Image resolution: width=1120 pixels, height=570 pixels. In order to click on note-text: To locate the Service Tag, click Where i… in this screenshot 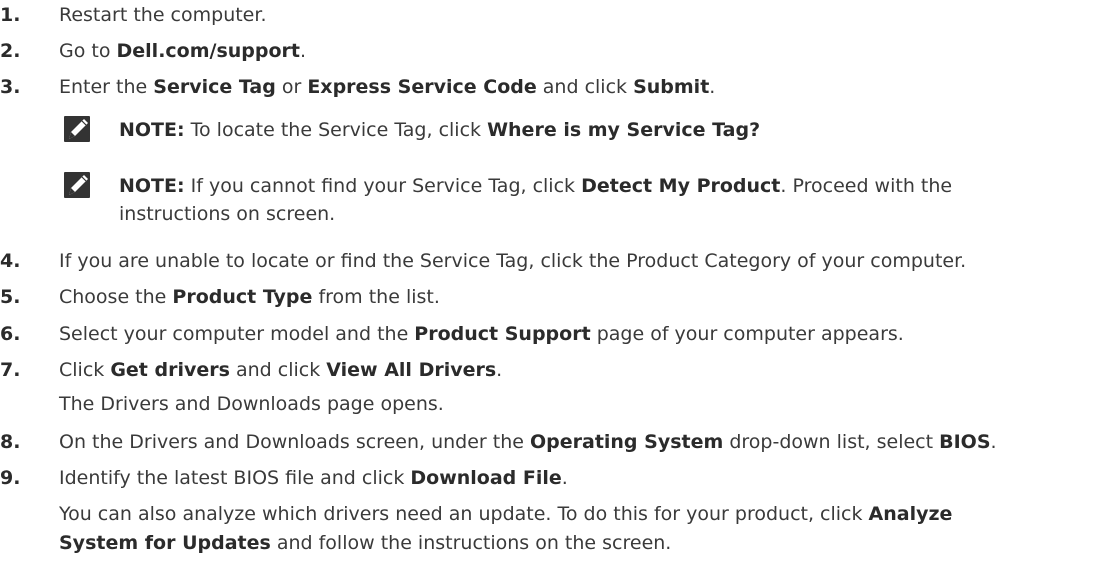, I will do `click(473, 130)`.